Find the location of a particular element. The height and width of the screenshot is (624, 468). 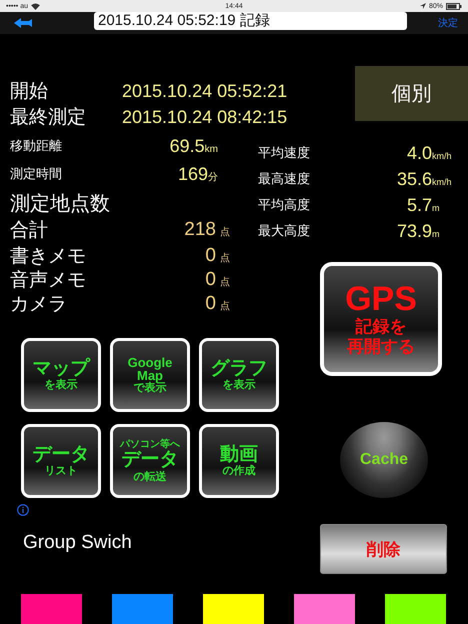

stat-label: カメラ is located at coordinates (39, 305).